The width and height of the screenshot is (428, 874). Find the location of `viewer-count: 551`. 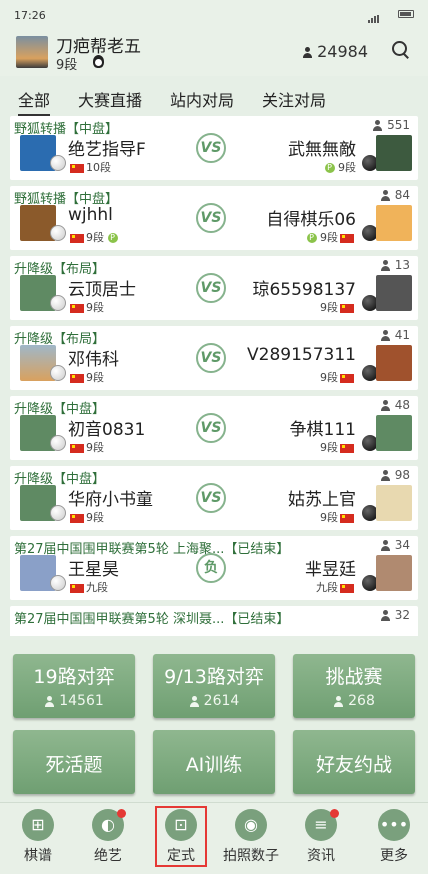

viewer-count: 551 is located at coordinates (391, 125).